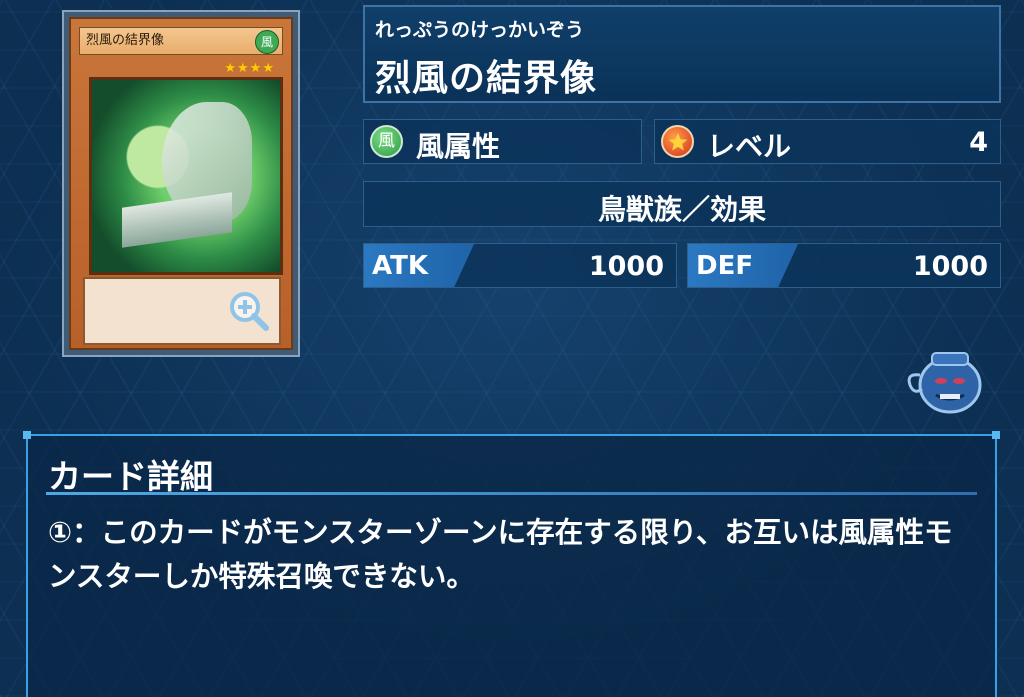 The image size is (1024, 697). I want to click on level-value: 4, so click(978, 142).